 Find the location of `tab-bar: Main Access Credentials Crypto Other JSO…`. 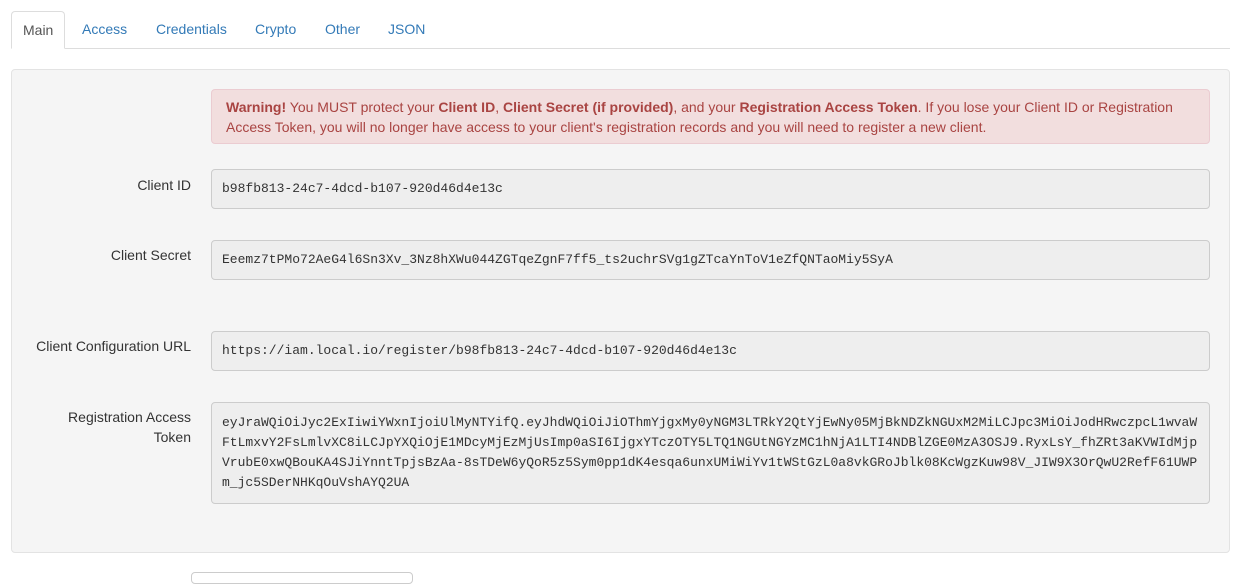

tab-bar: Main Access Credentials Crypto Other JSO… is located at coordinates (620, 30).